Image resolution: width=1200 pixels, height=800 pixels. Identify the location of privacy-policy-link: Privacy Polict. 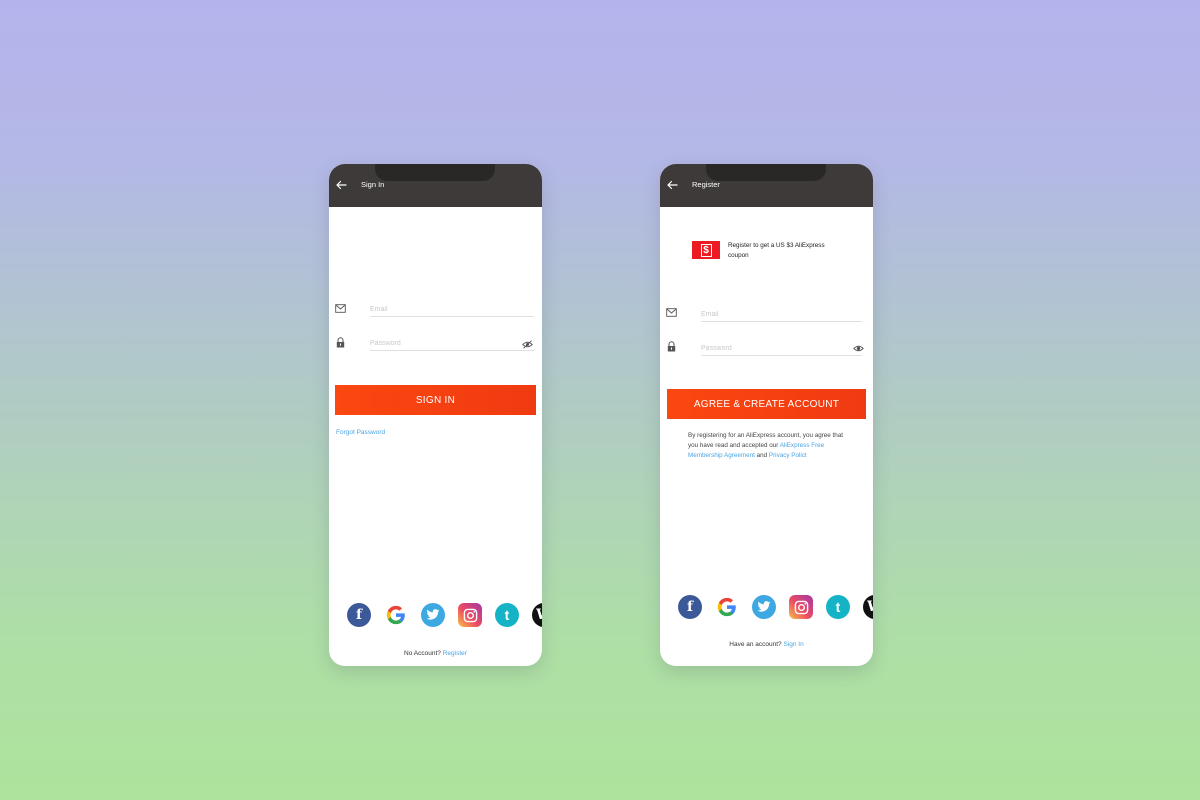
(788, 455).